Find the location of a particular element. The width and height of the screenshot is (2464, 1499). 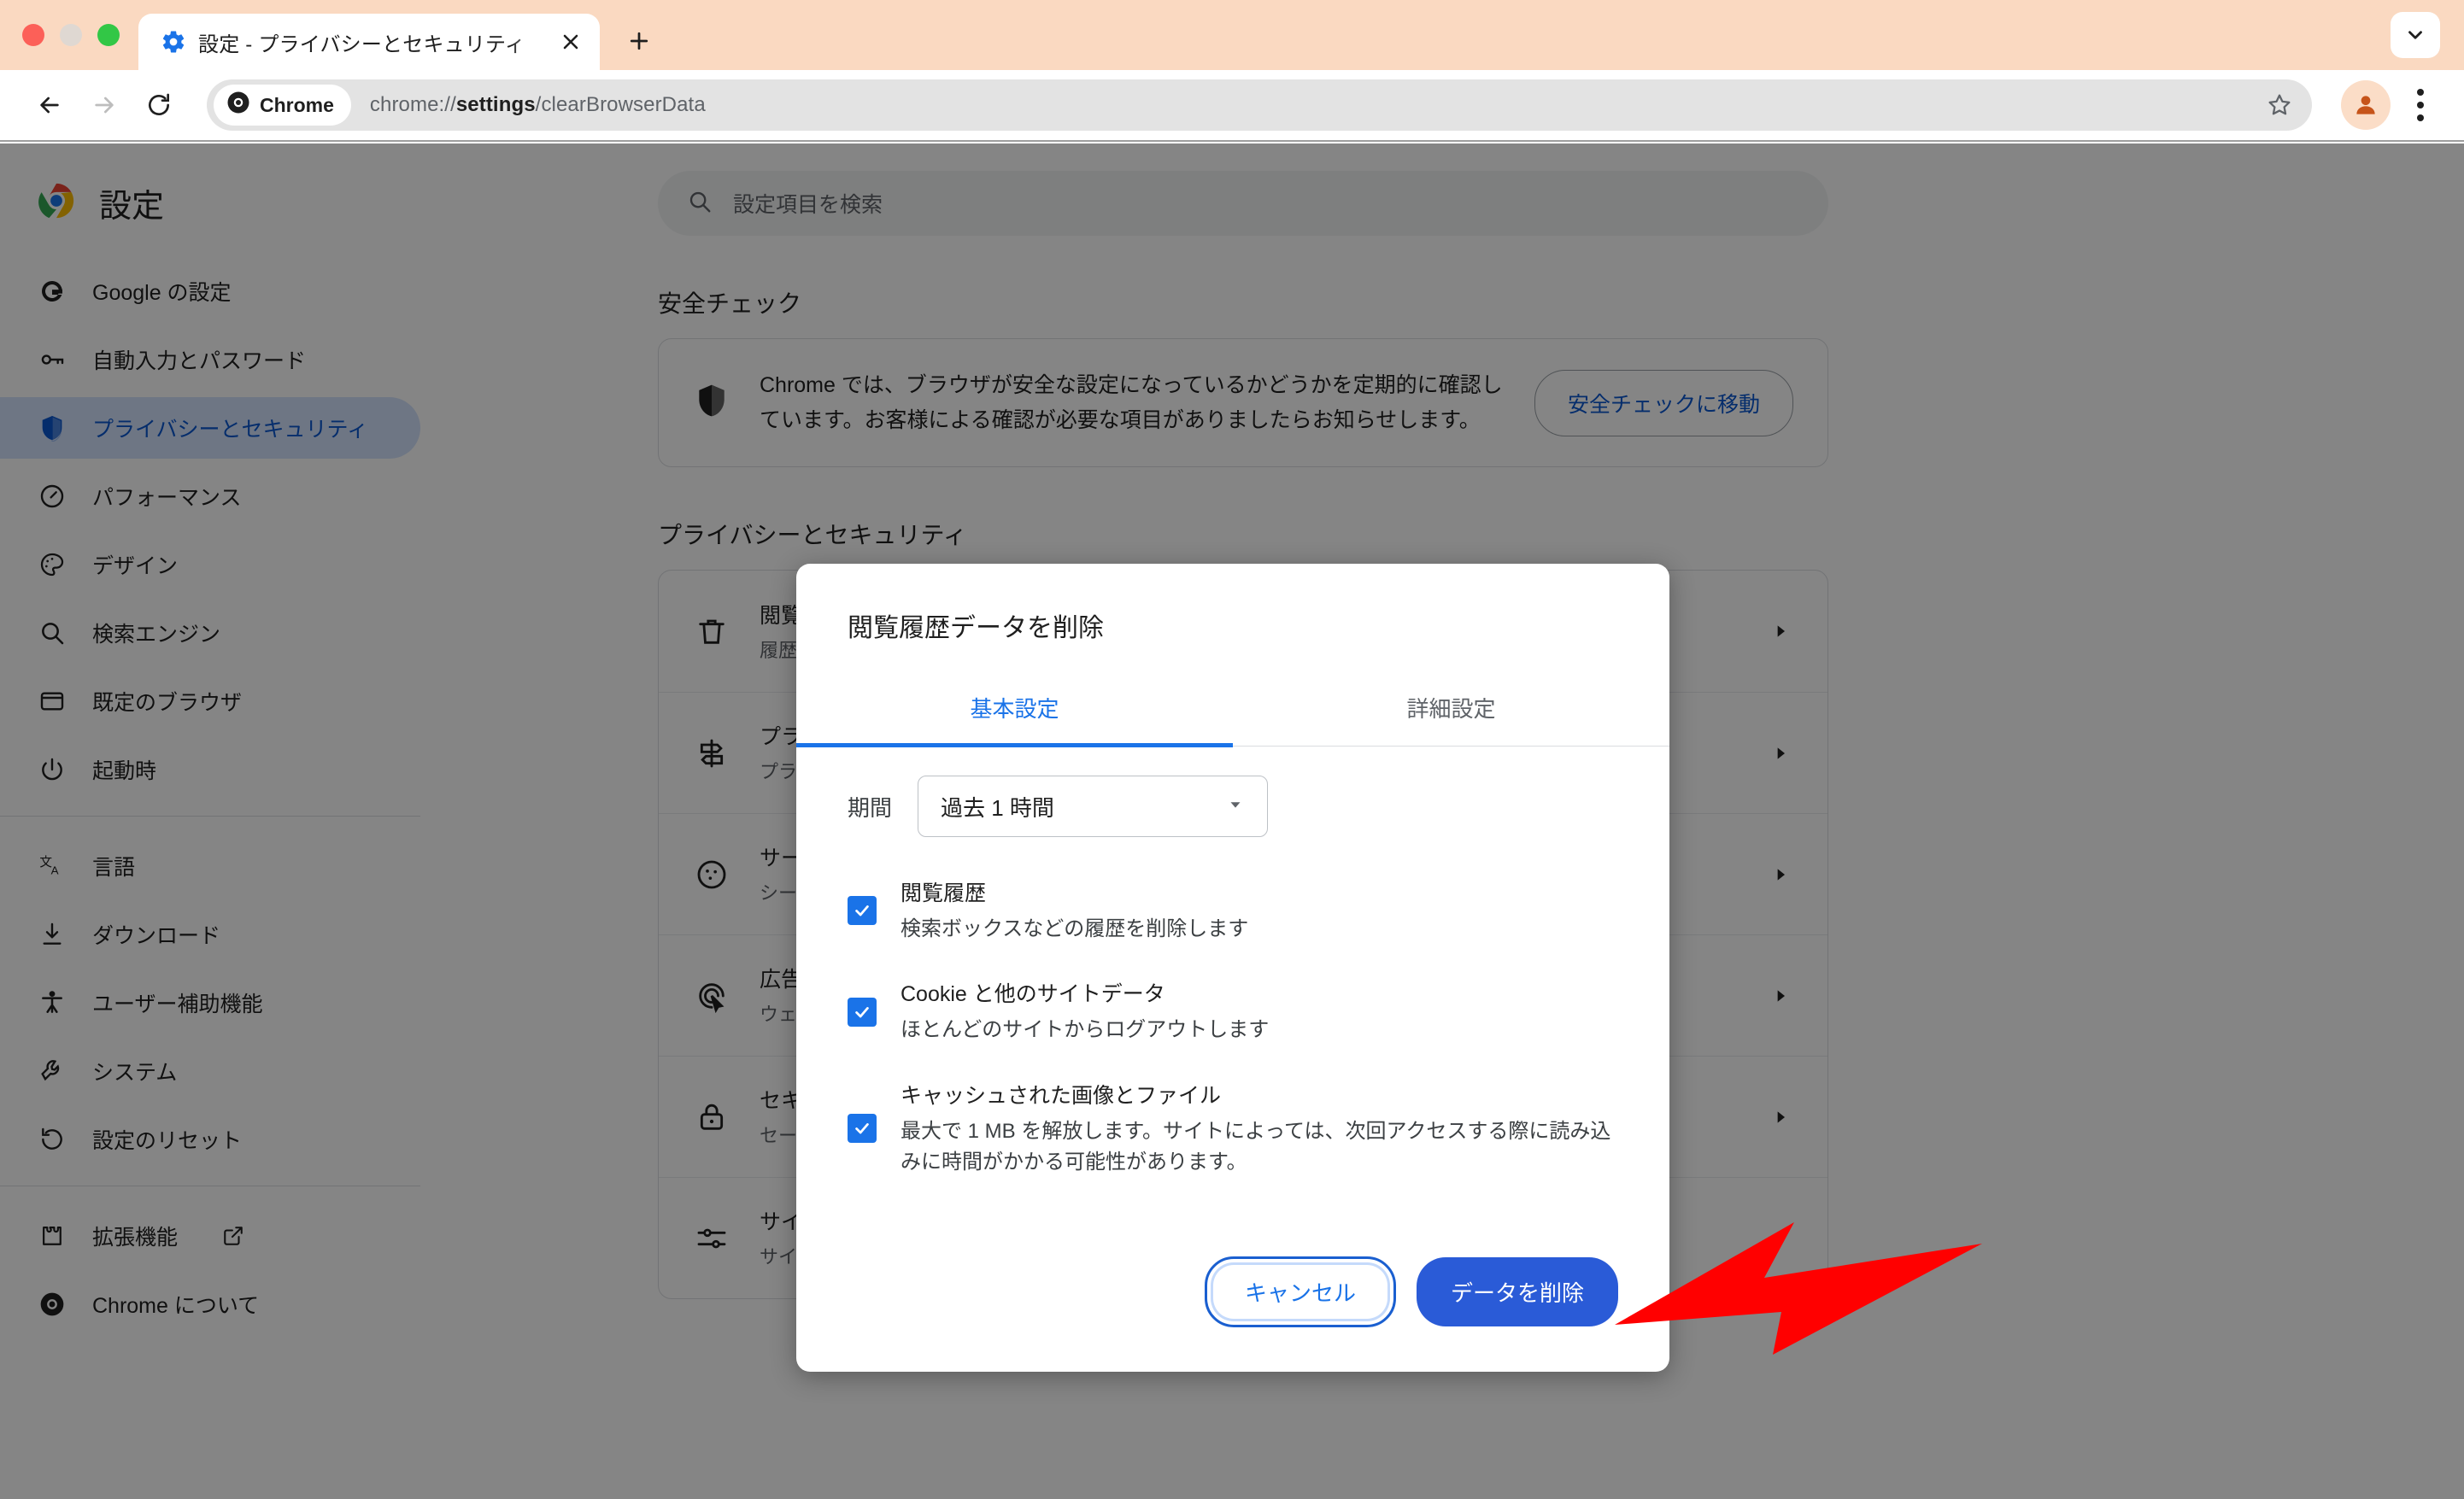

star-icon is located at coordinates (2279, 105).